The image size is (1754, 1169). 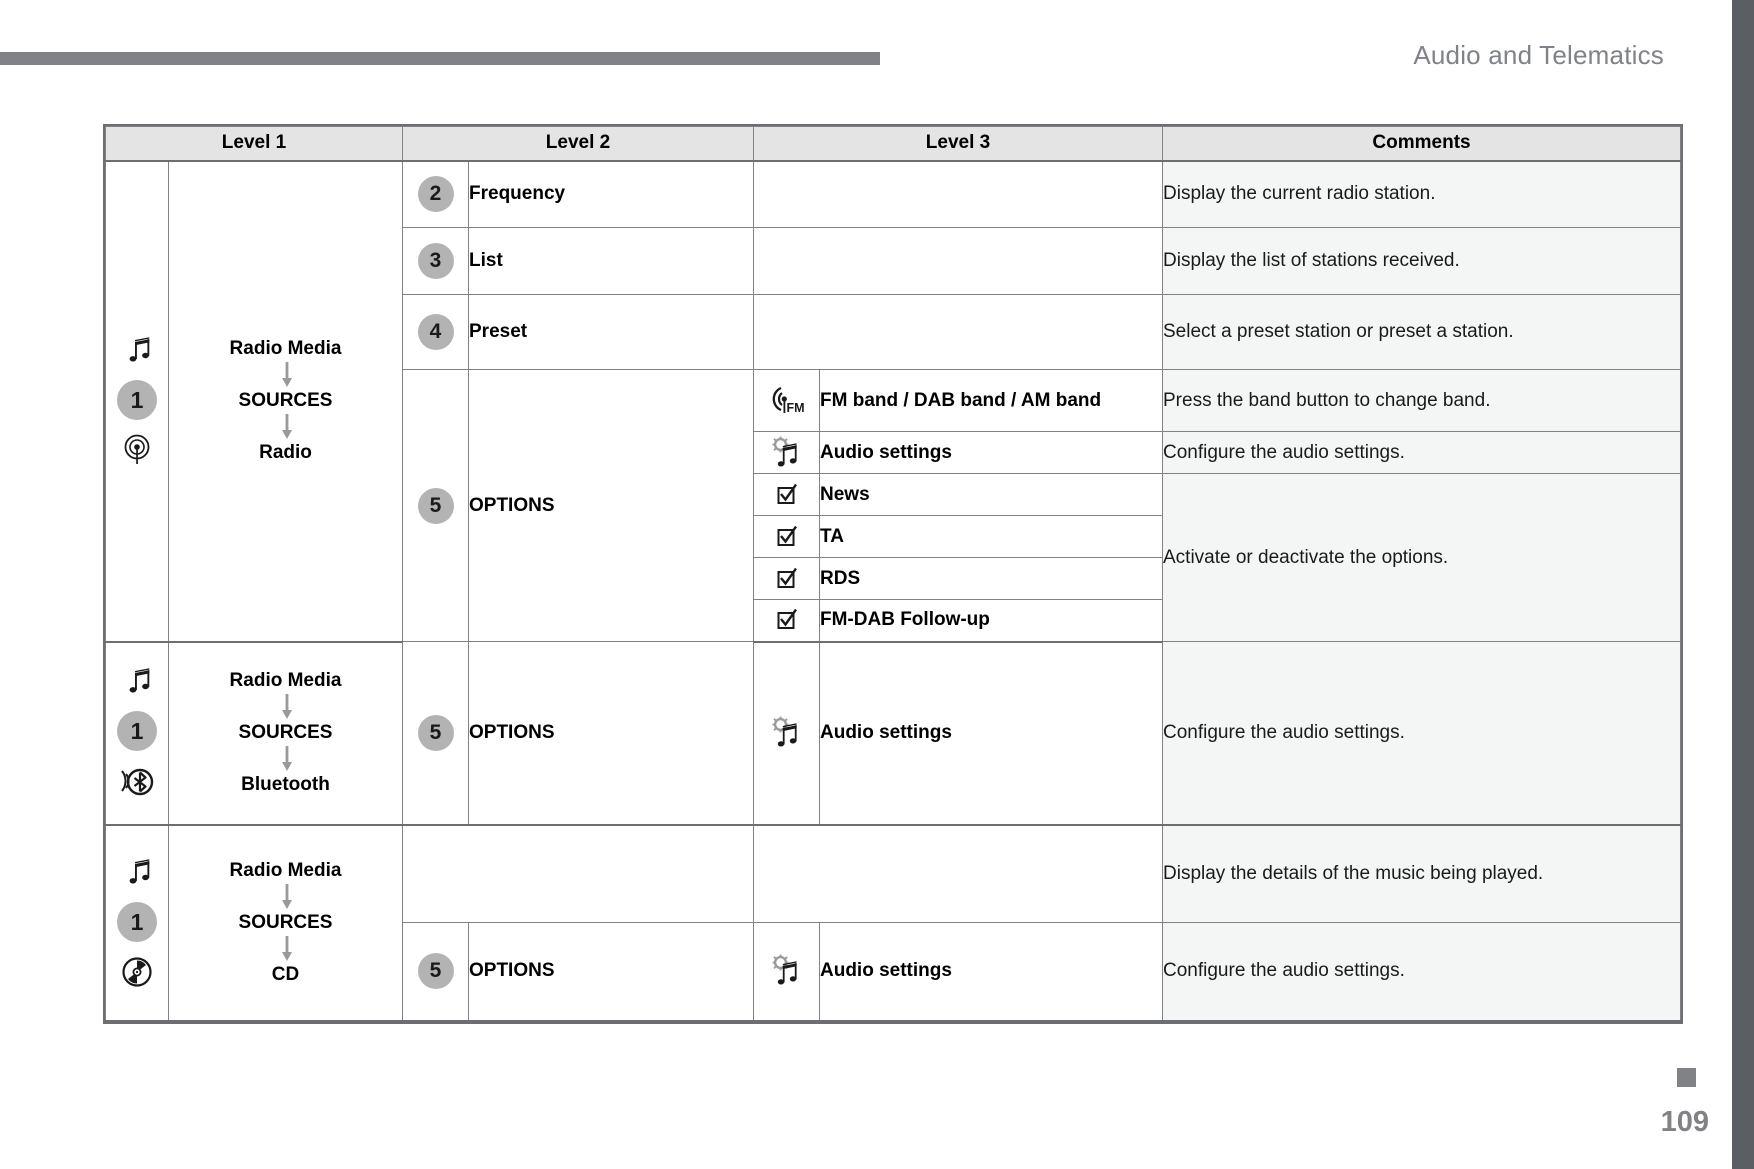 I want to click on svg-text: FM, so click(x=795, y=408).